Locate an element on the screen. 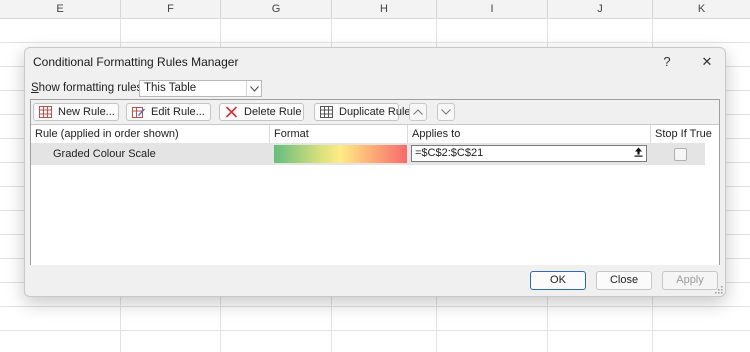 This screenshot has width=750, height=352. show-rules-label-accel: S is located at coordinates (35, 88).